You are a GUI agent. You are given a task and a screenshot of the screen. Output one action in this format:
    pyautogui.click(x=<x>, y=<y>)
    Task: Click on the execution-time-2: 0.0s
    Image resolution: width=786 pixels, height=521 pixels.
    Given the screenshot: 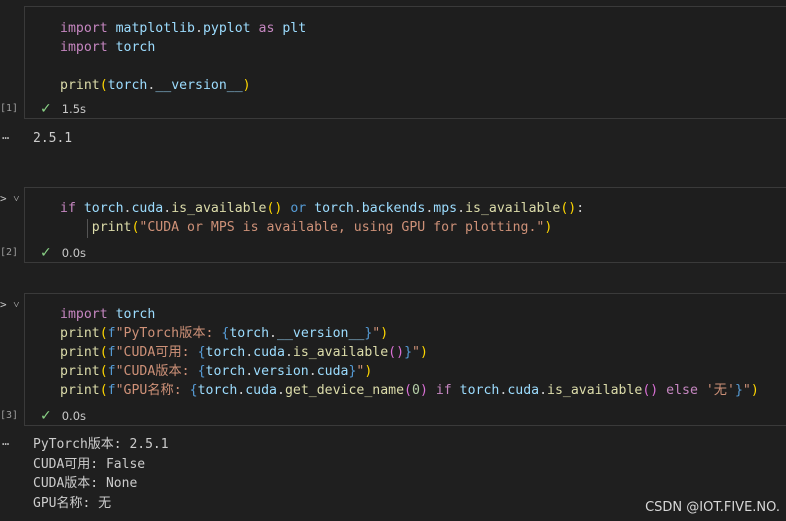 What is the action you would take?
    pyautogui.click(x=74, y=253)
    